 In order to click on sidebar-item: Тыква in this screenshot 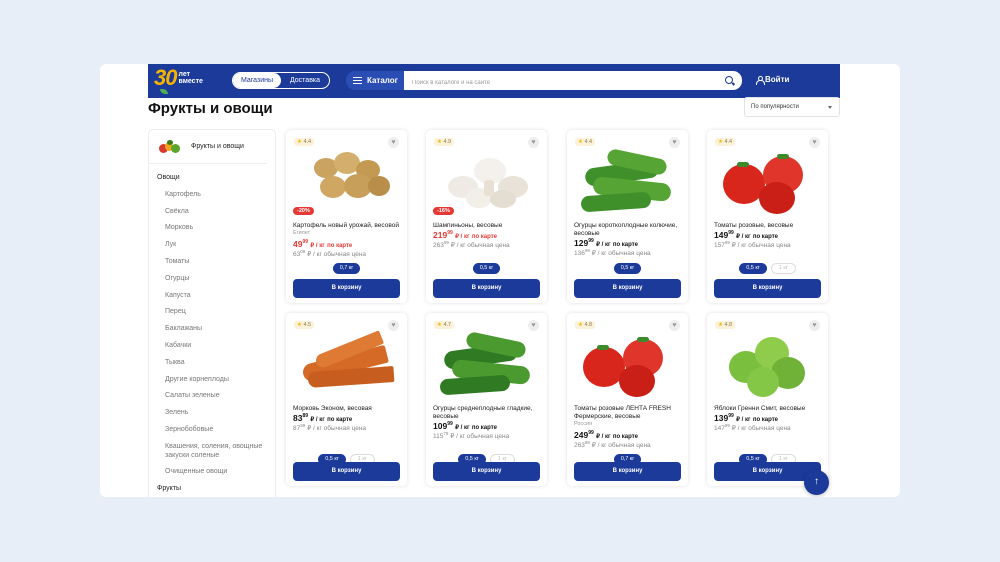, I will do `click(212, 363)`.